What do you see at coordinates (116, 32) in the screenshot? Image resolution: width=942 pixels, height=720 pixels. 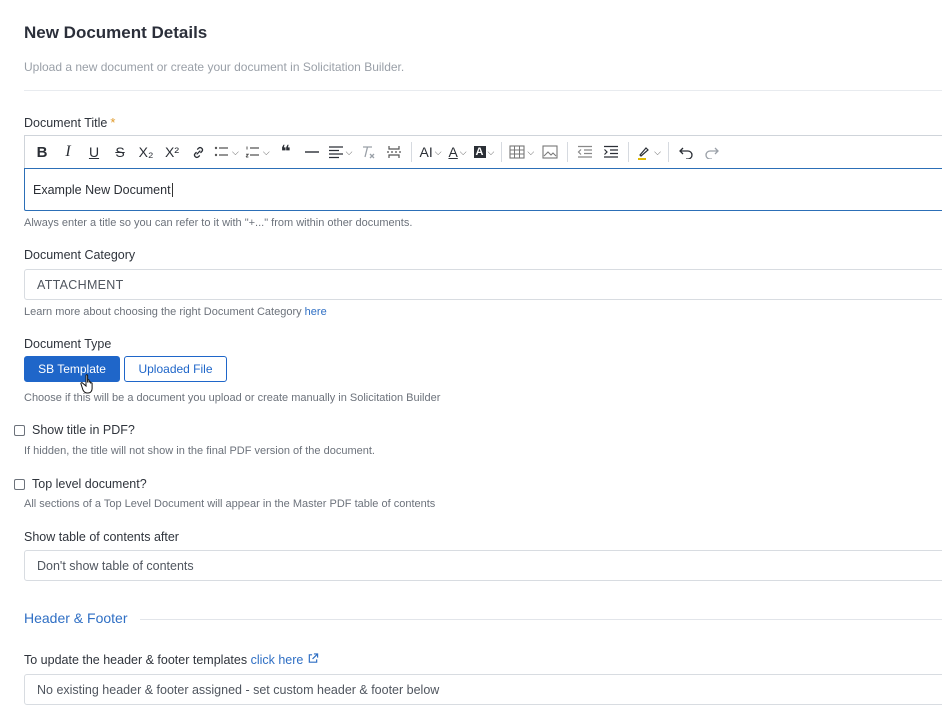 I see `page-title: New Document Details` at bounding box center [116, 32].